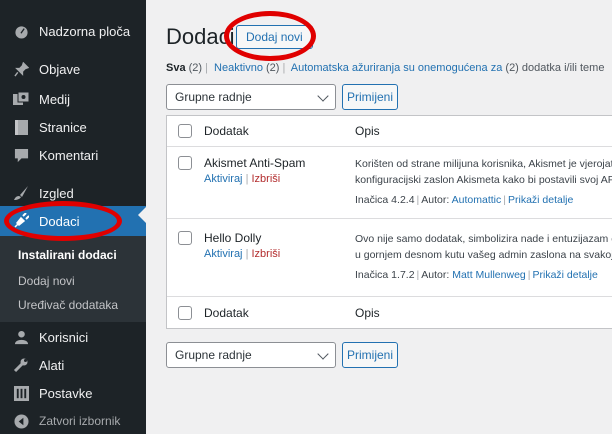  I want to click on author-link: Matt Mullenweg, so click(489, 275).